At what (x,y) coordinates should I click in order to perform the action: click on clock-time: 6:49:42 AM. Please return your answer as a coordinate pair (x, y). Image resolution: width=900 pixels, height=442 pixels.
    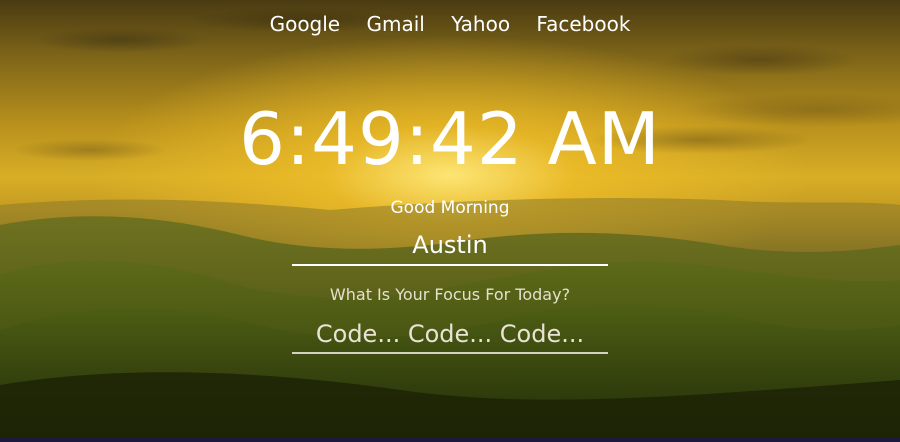
    Looking at the image, I should click on (450, 139).